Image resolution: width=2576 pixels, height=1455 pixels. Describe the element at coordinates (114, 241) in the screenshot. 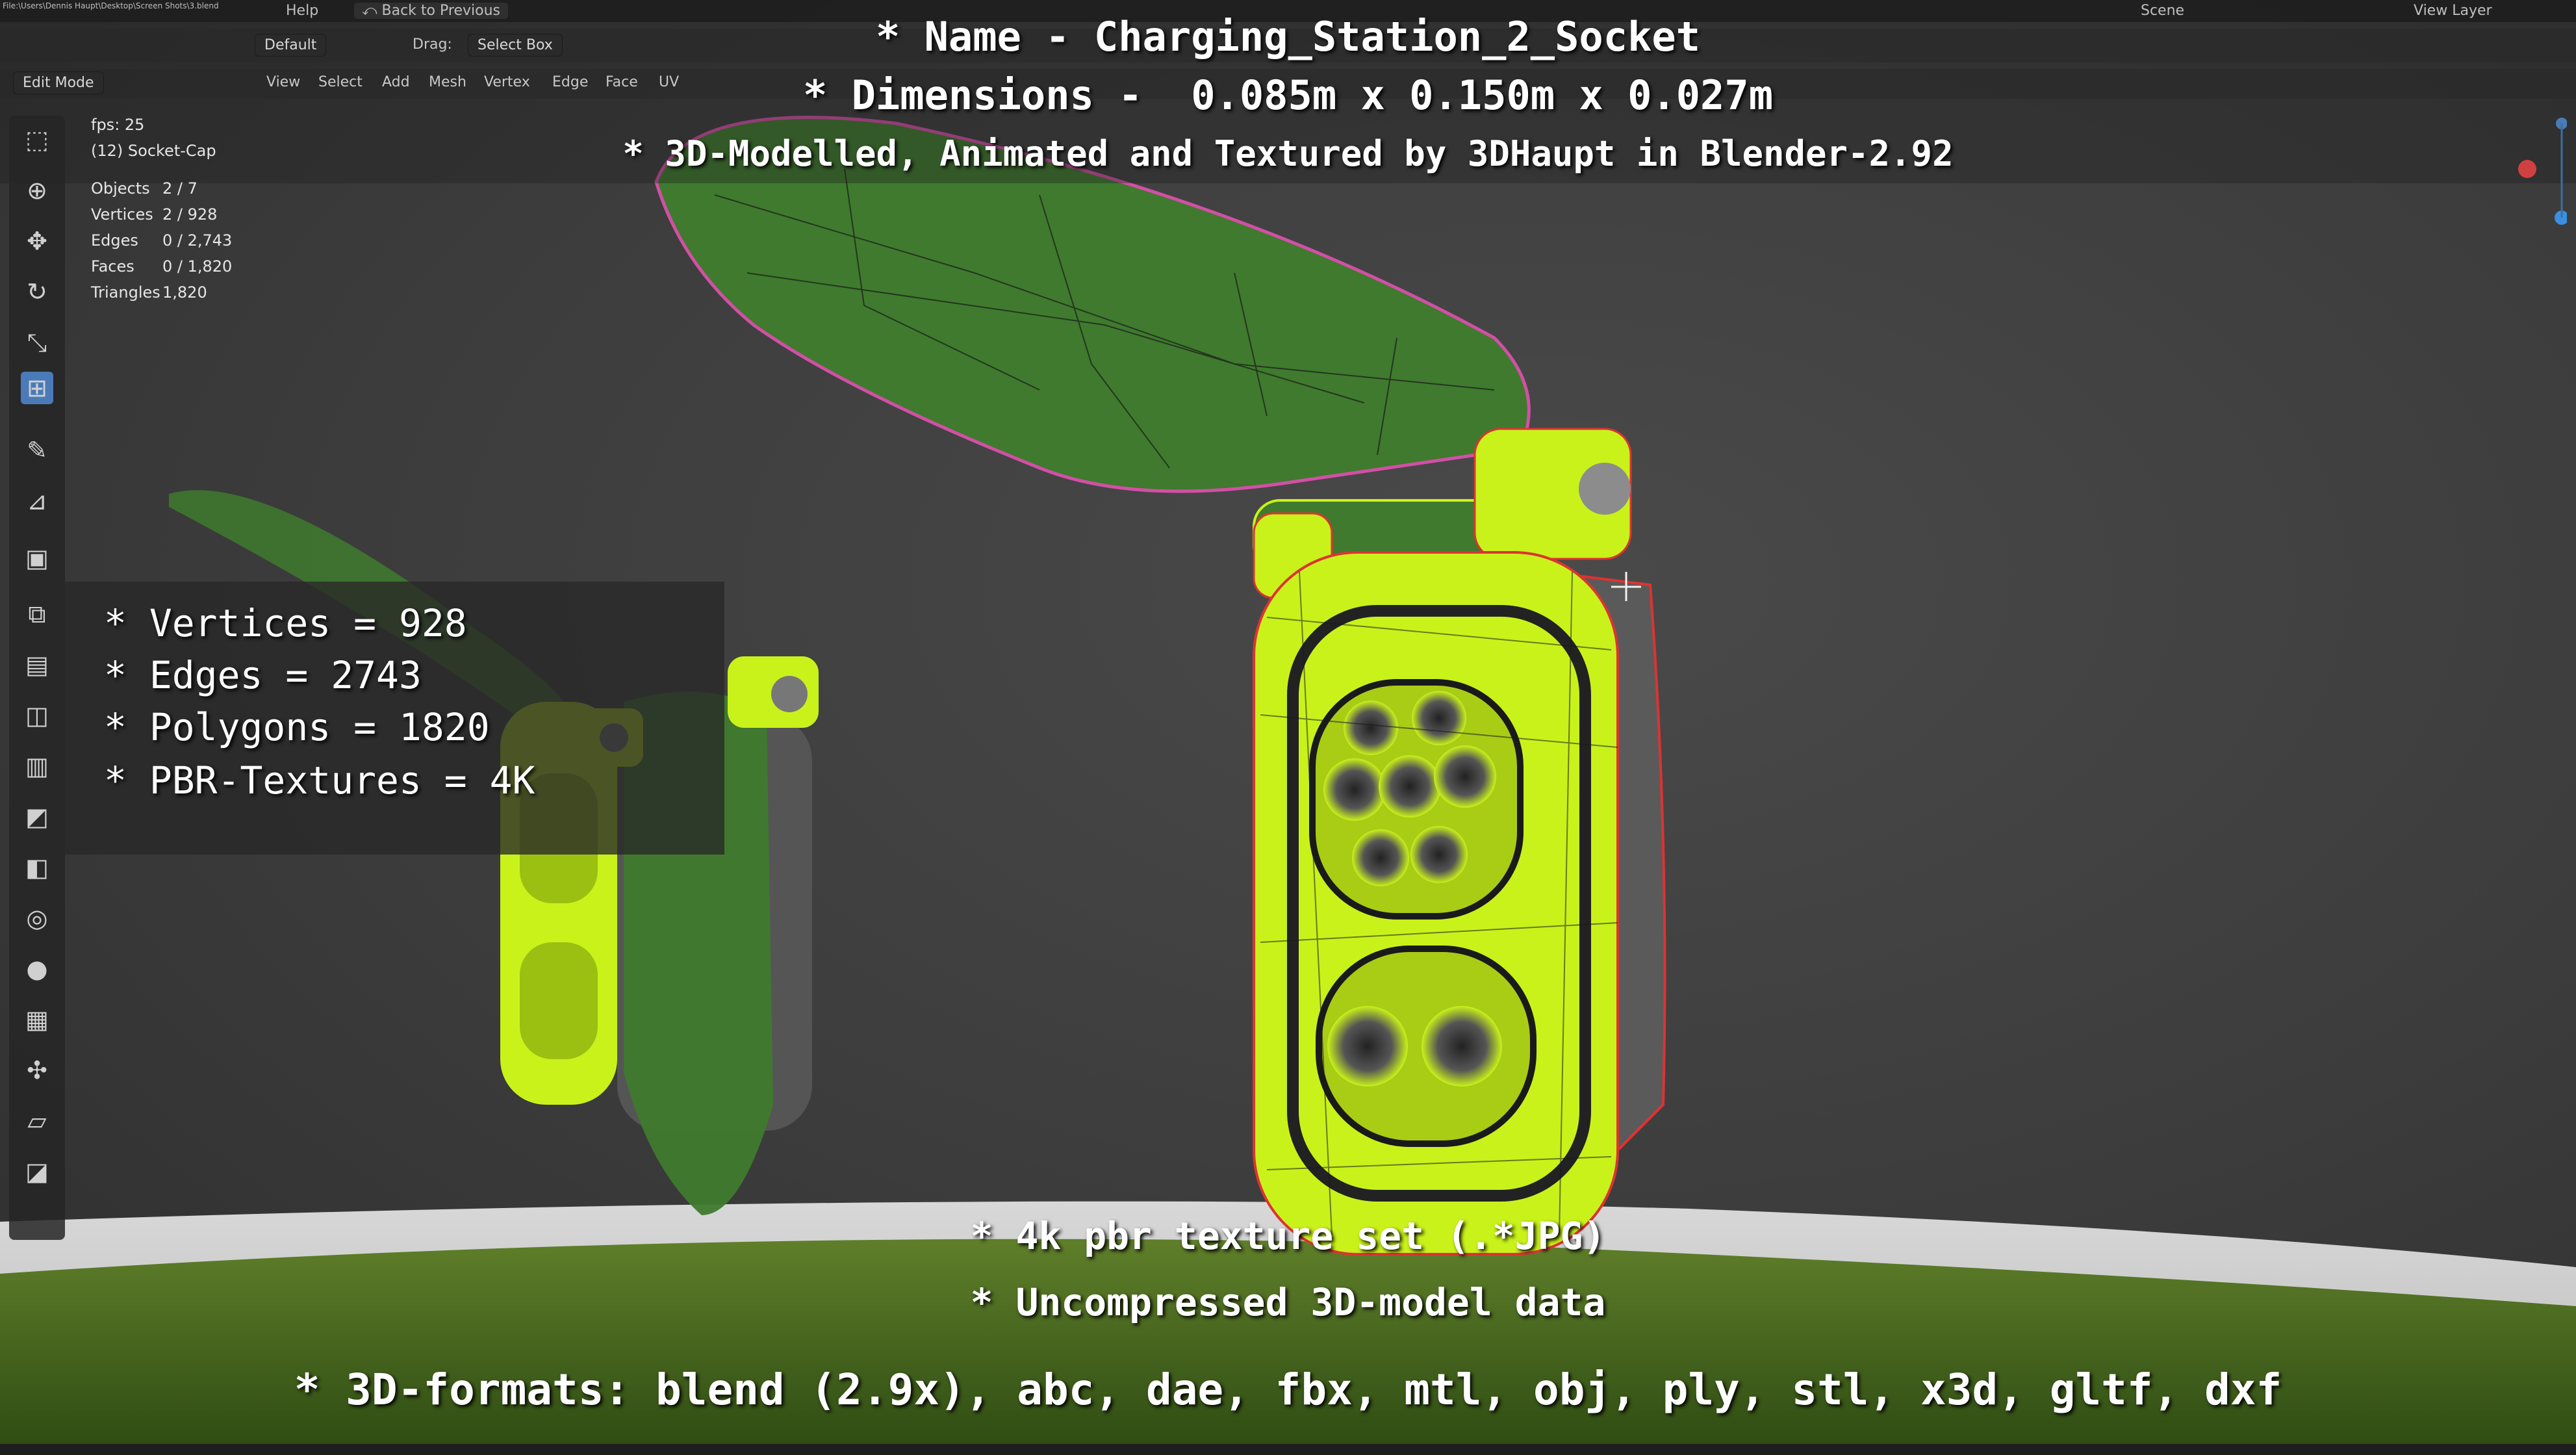

I see `stat-key: Edges` at that location.